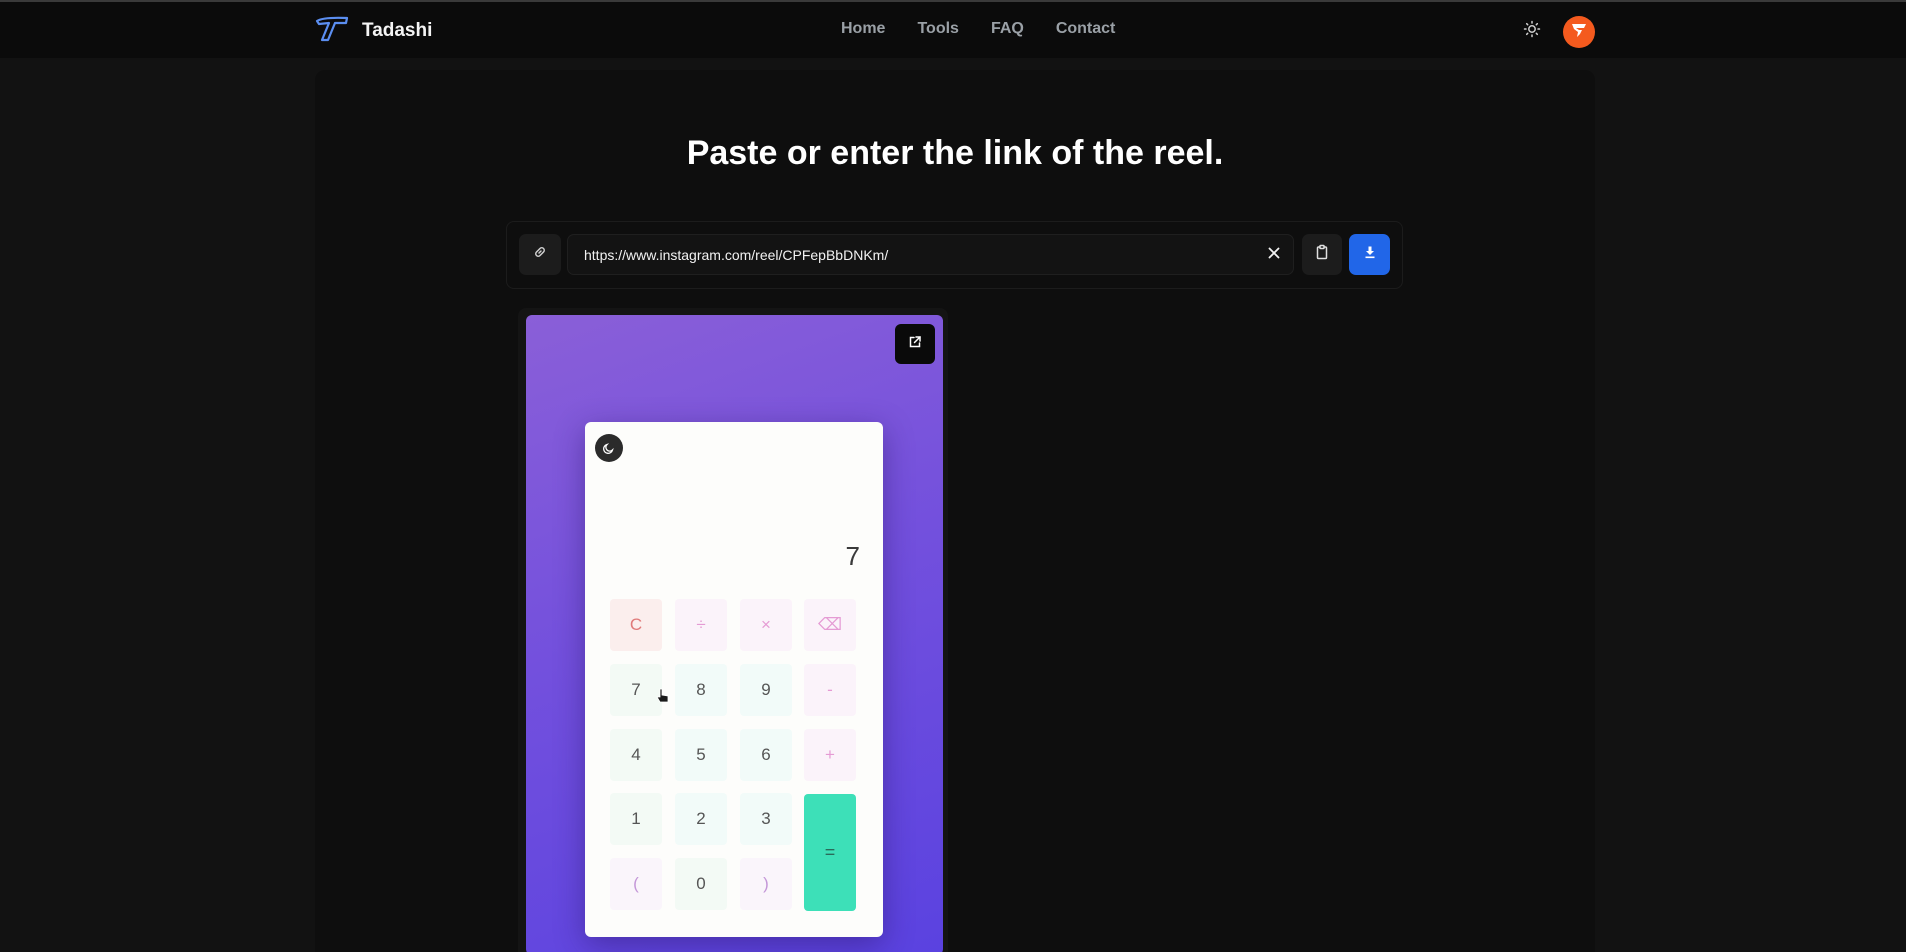  What do you see at coordinates (766, 690) in the screenshot?
I see `calc-key-9: 9` at bounding box center [766, 690].